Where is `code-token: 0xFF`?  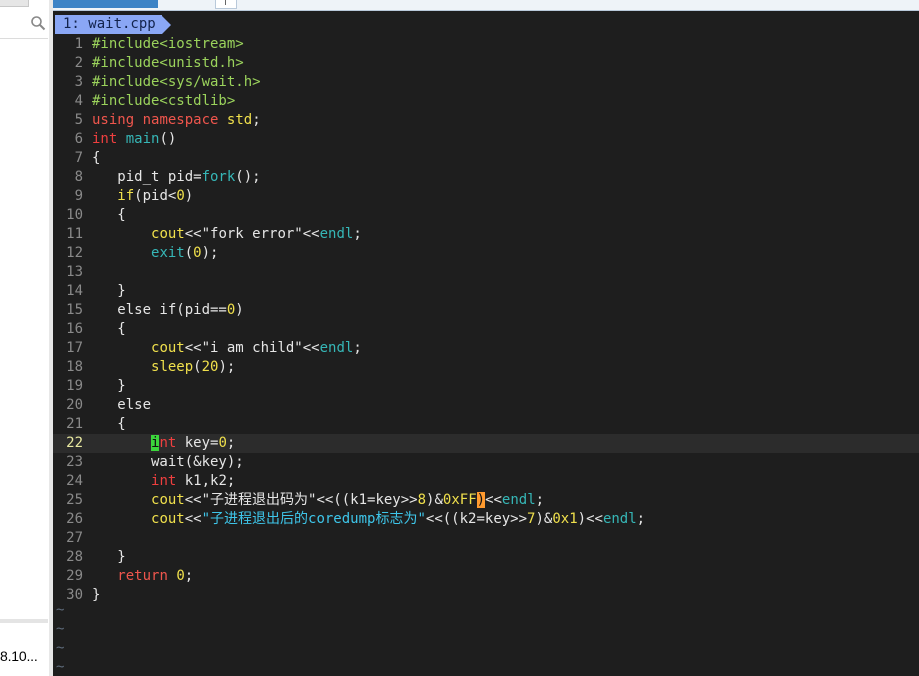 code-token: 0xFF is located at coordinates (459, 500).